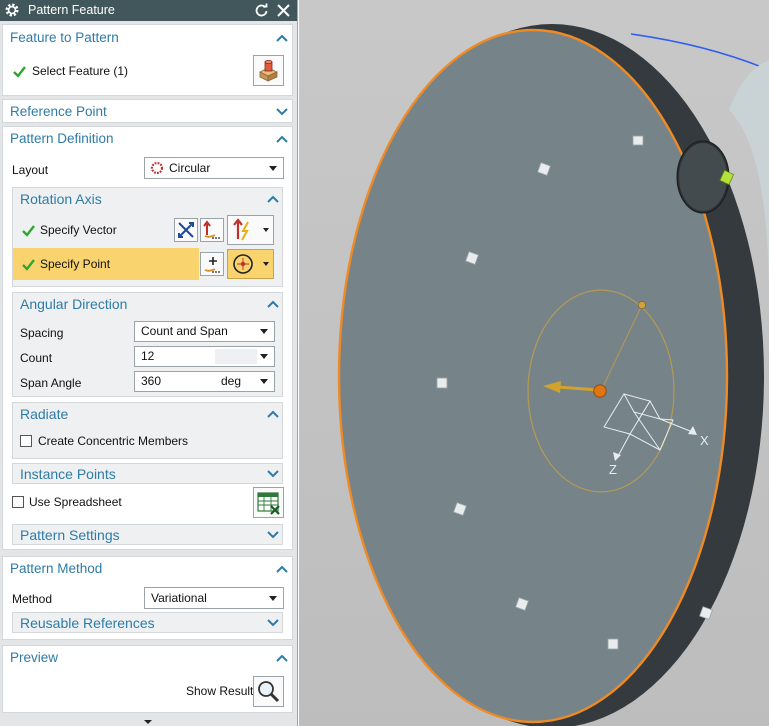  What do you see at coordinates (147, 679) in the screenshot?
I see `group-preview: Preview Show Result` at bounding box center [147, 679].